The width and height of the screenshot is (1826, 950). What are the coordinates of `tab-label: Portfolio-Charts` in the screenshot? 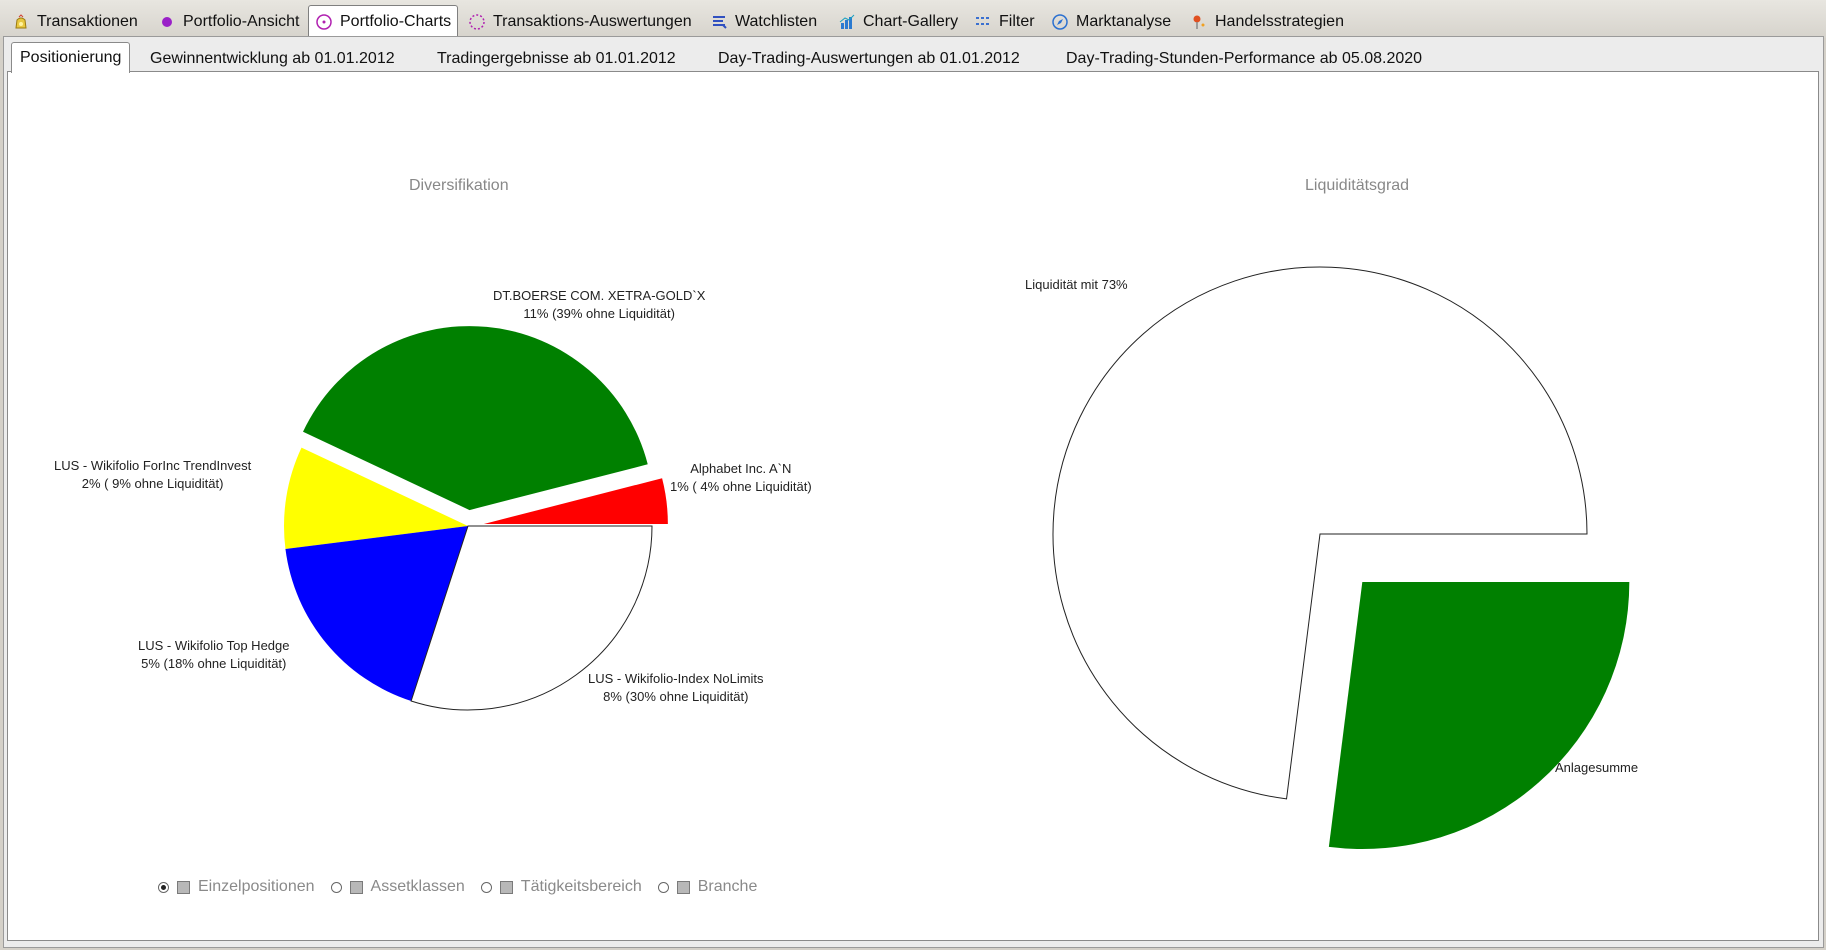 It's located at (396, 21).